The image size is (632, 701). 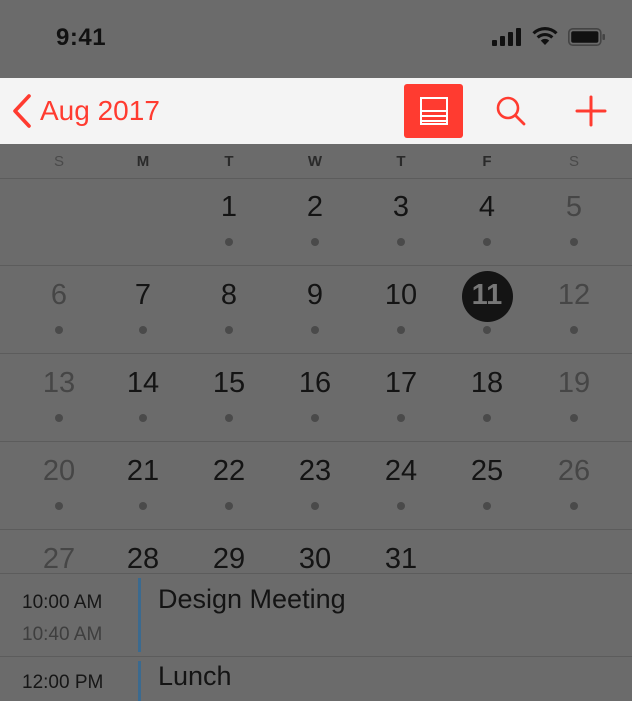 What do you see at coordinates (229, 207) in the screenshot?
I see `day-number: 1` at bounding box center [229, 207].